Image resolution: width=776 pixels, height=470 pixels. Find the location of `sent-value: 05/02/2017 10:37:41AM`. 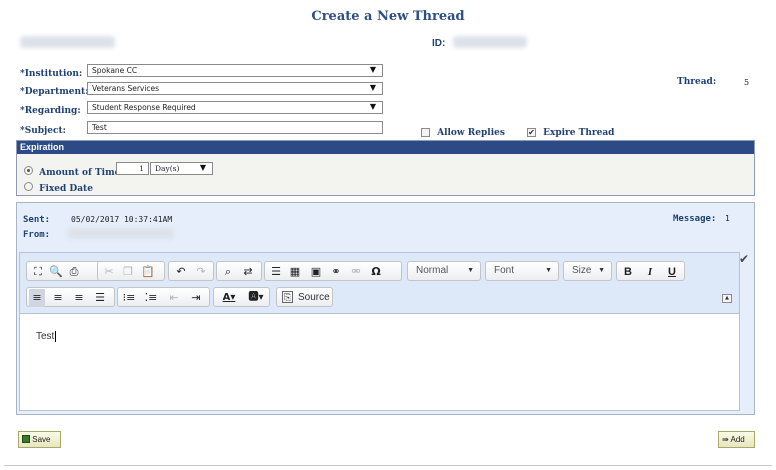

sent-value: 05/02/2017 10:37:41AM is located at coordinates (122, 219).